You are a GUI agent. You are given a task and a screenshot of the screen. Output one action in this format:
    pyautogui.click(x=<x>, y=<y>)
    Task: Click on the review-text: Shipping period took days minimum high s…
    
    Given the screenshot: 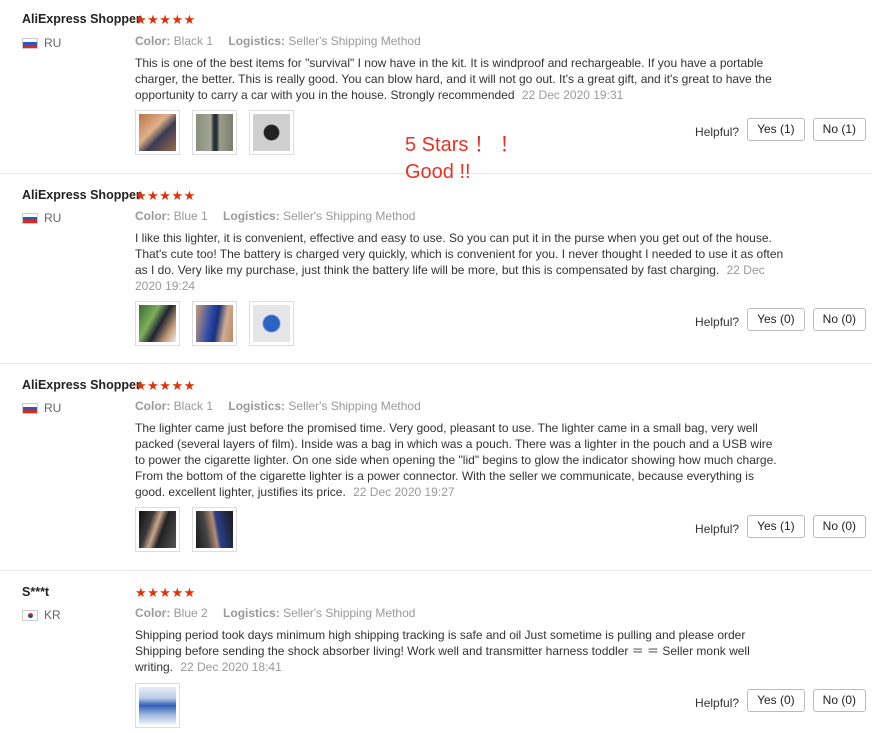 What is the action you would take?
    pyautogui.click(x=460, y=651)
    